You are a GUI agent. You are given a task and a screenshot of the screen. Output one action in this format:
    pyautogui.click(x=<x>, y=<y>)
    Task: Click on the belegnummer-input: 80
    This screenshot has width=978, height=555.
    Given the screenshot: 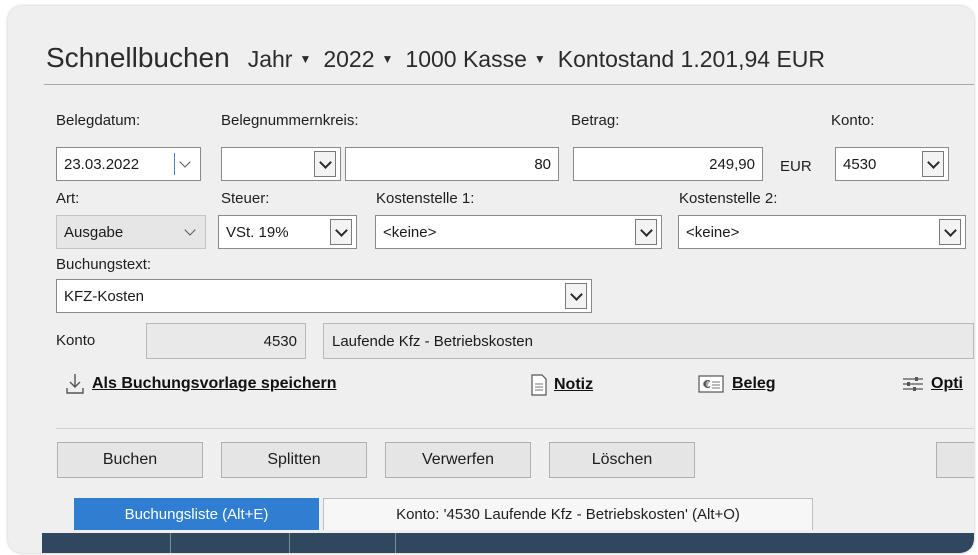 What is the action you would take?
    pyautogui.click(x=452, y=164)
    